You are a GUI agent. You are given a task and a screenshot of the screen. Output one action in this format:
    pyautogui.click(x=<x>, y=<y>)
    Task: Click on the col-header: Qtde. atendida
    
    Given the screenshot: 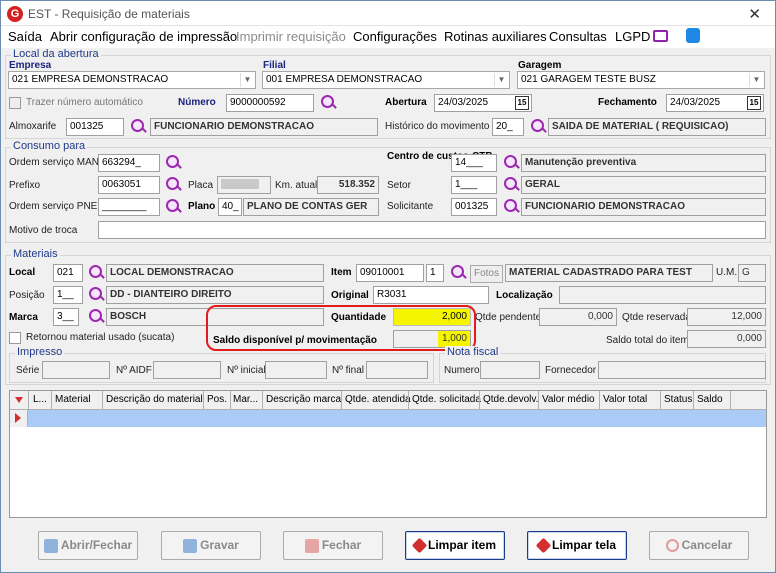 What is the action you would take?
    pyautogui.click(x=378, y=399)
    